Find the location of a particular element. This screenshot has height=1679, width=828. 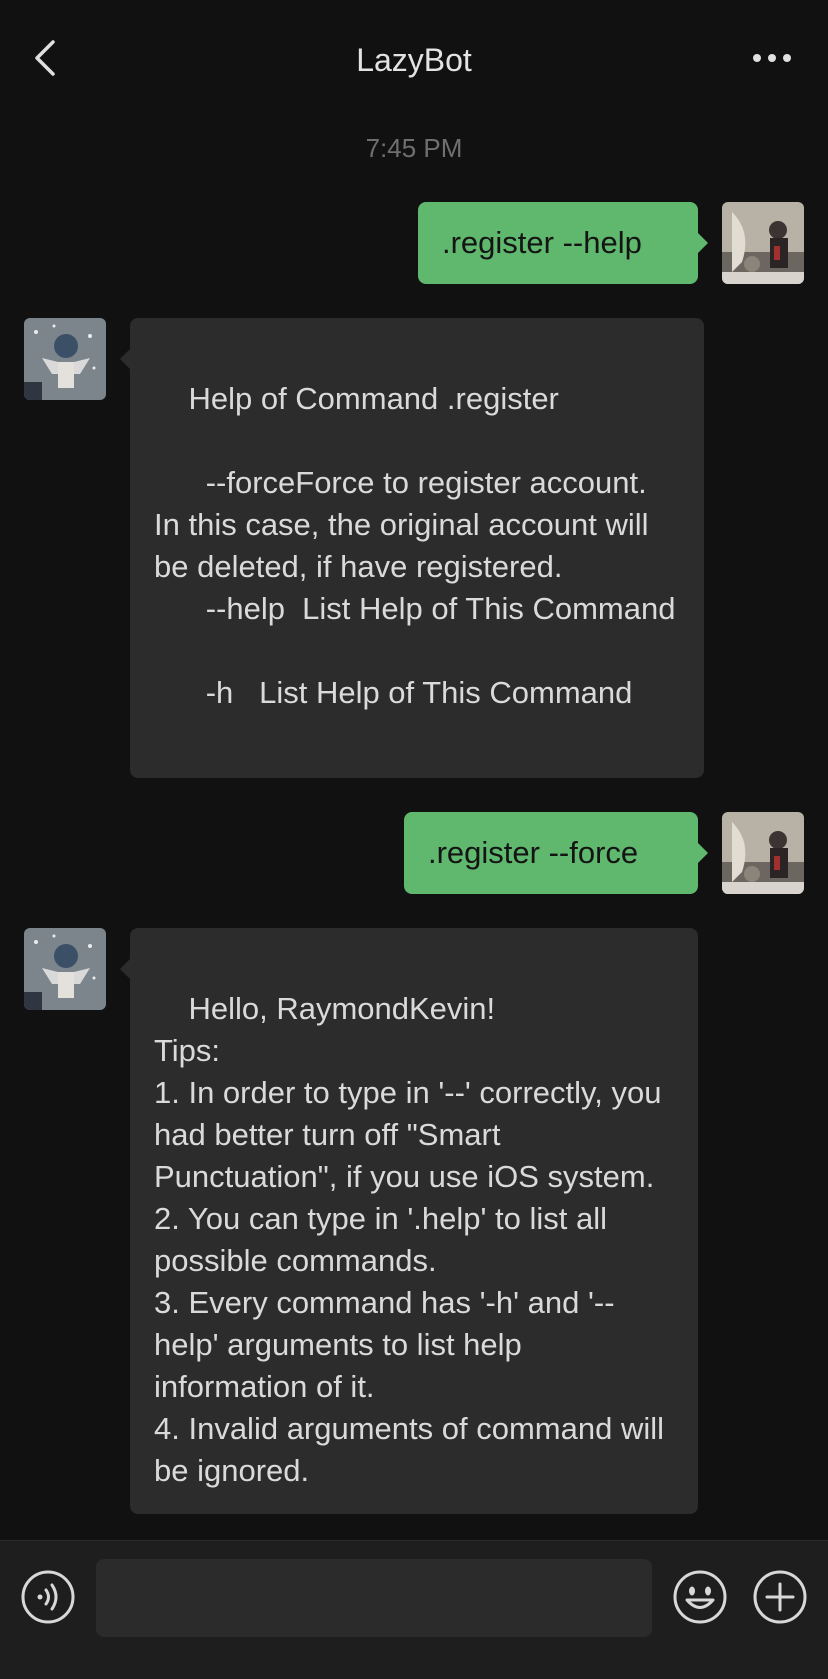

chat-header: LazyBot is located at coordinates (414, 60).